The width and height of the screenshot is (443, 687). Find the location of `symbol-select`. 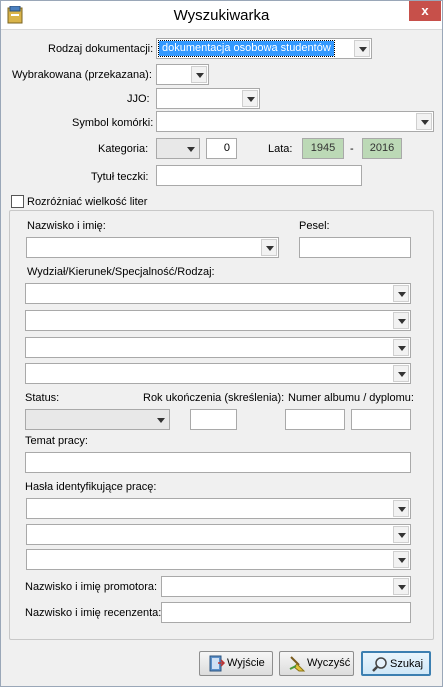

symbol-select is located at coordinates (295, 121).